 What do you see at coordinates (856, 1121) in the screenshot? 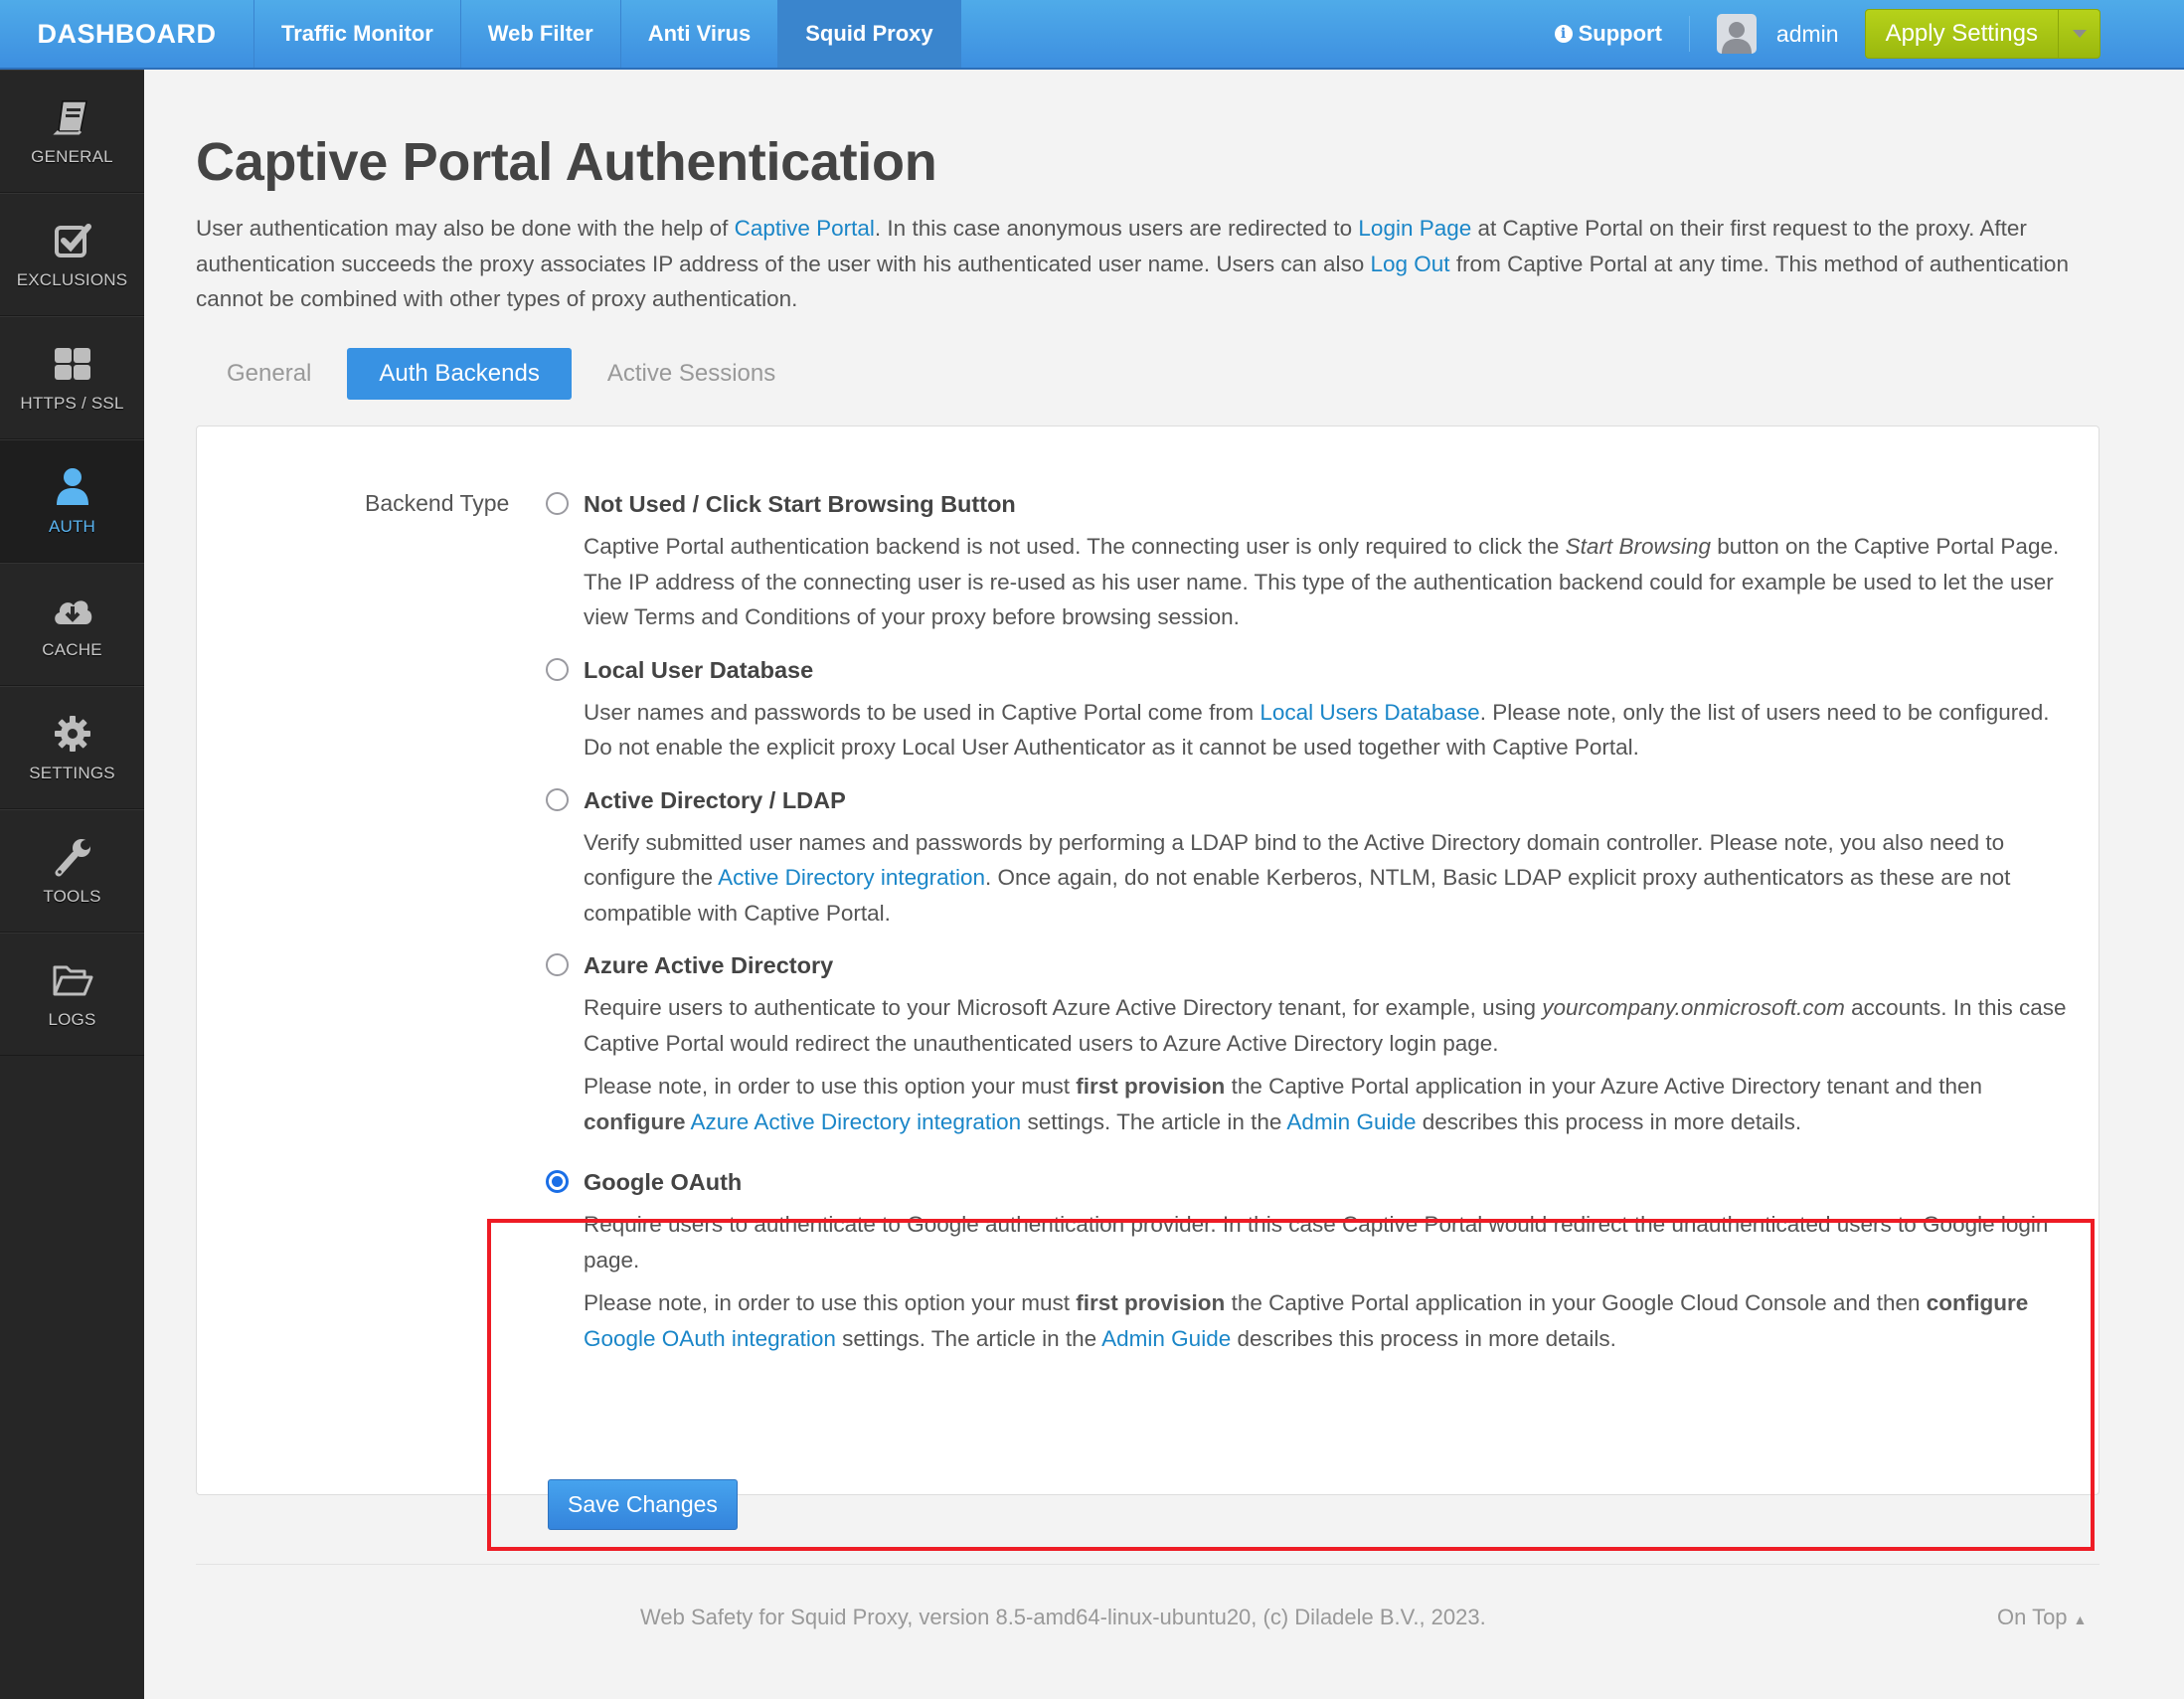
I see `azure-ad-integration-link: Azure Active Directory integration` at bounding box center [856, 1121].